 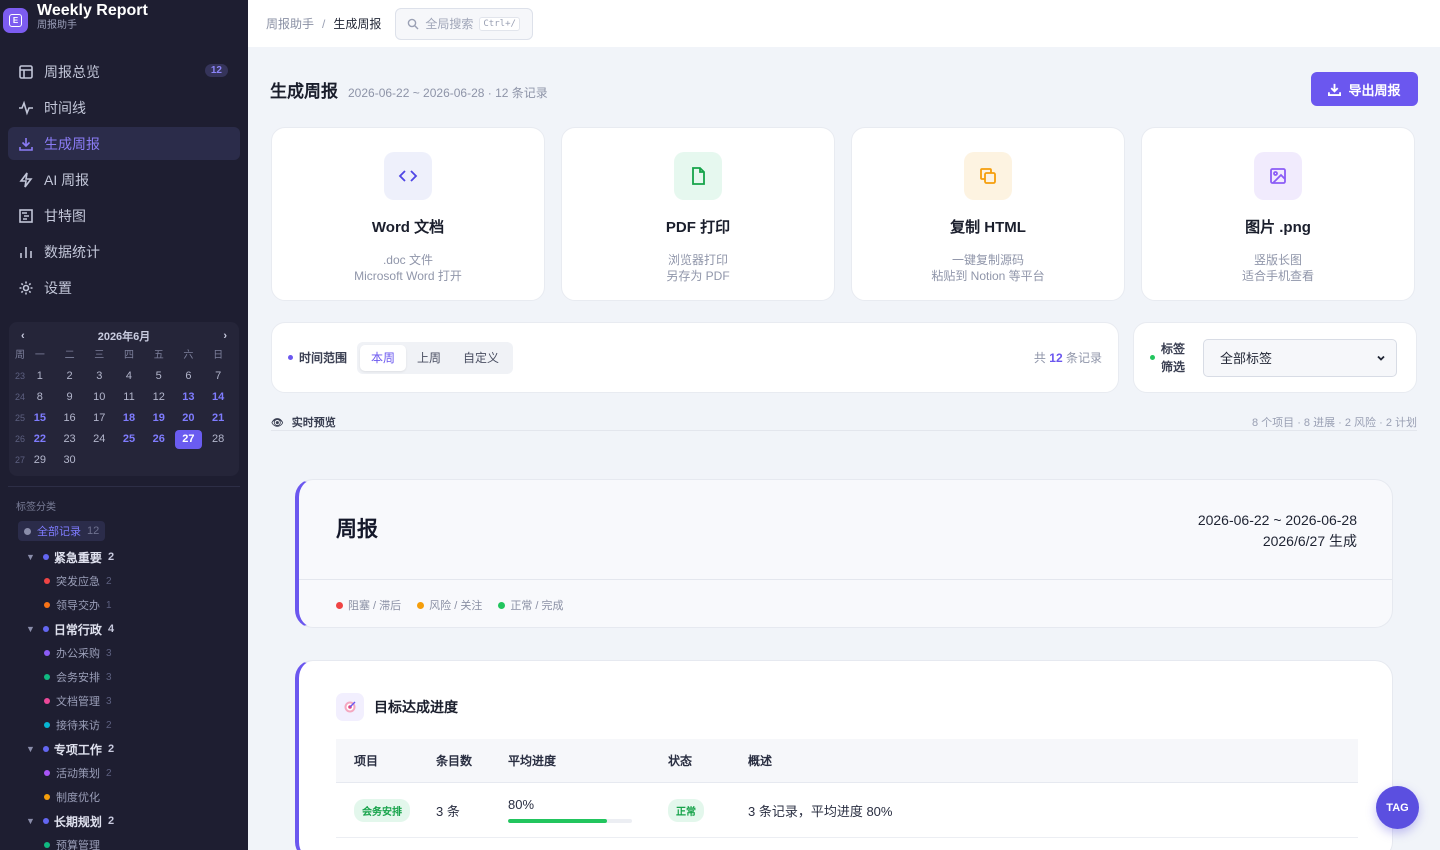 I want to click on sidebar-item-stats: 数据统计, so click(x=124, y=251).